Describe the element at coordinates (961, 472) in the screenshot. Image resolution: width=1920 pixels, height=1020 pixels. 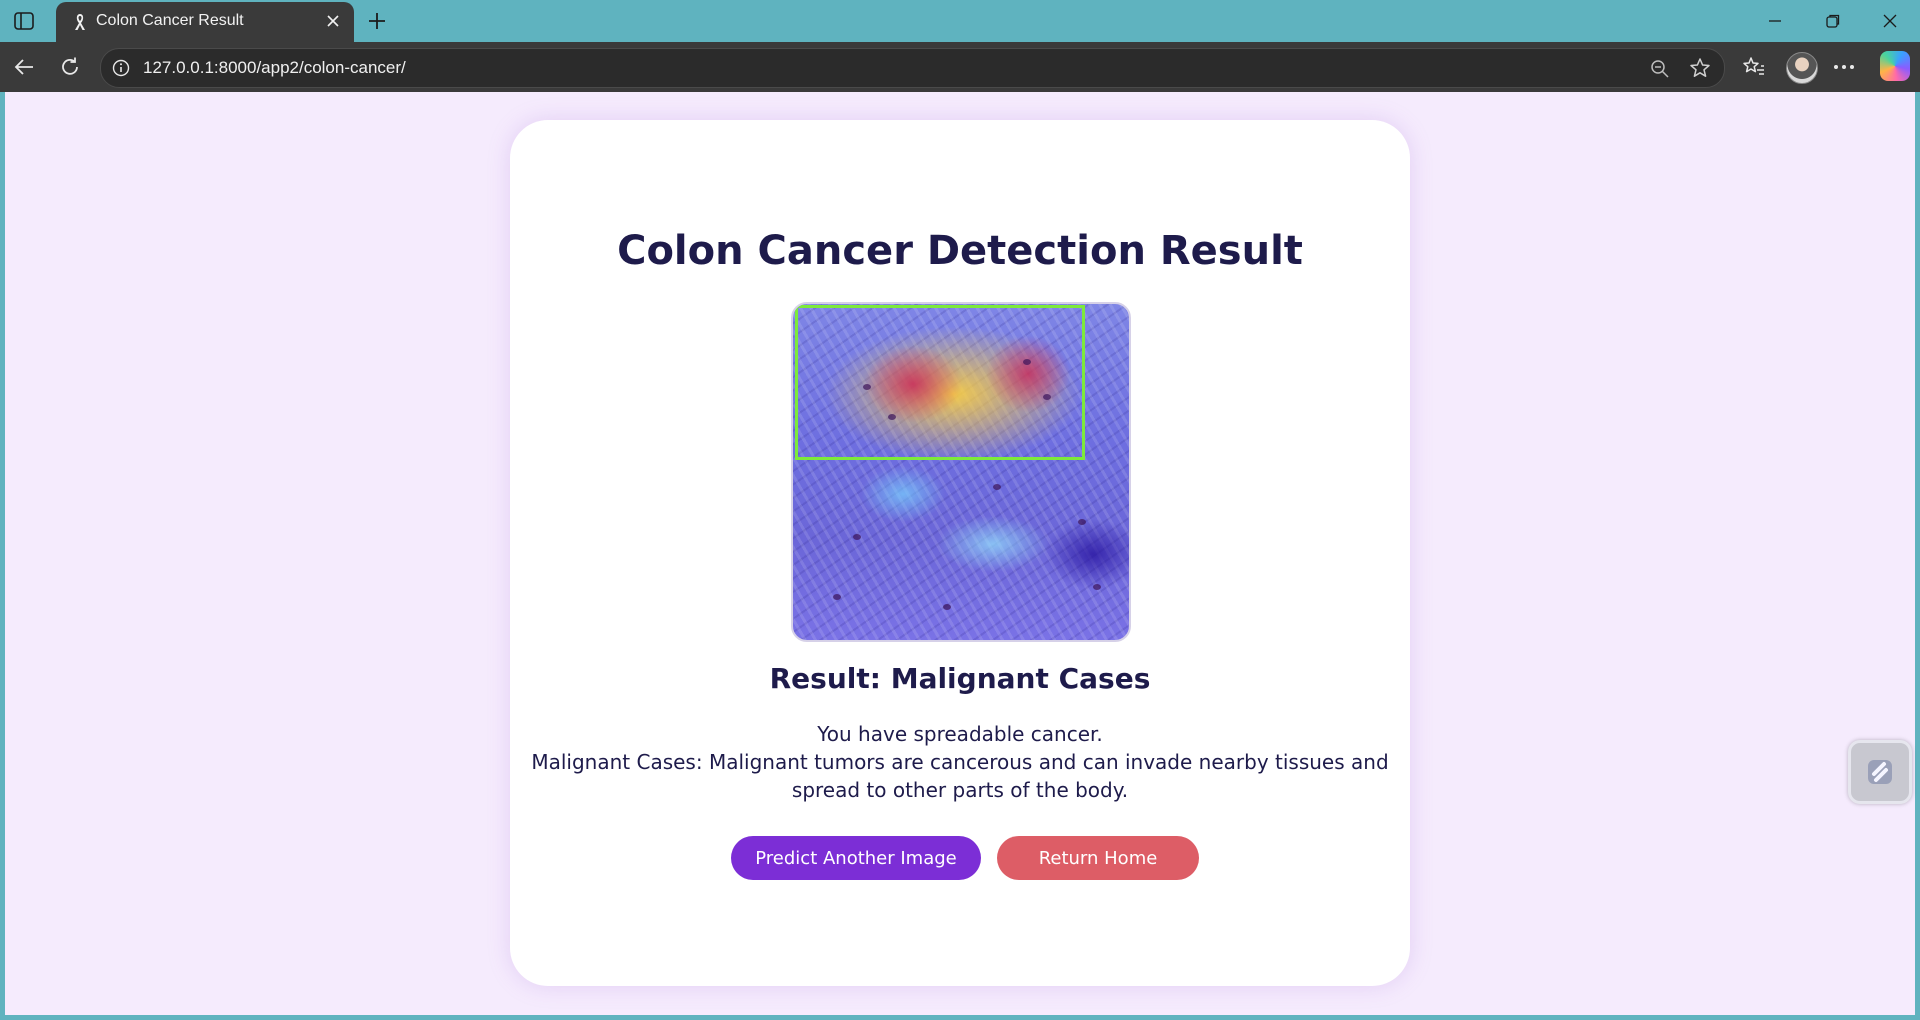
I see `analyzed-tissue-image` at that location.